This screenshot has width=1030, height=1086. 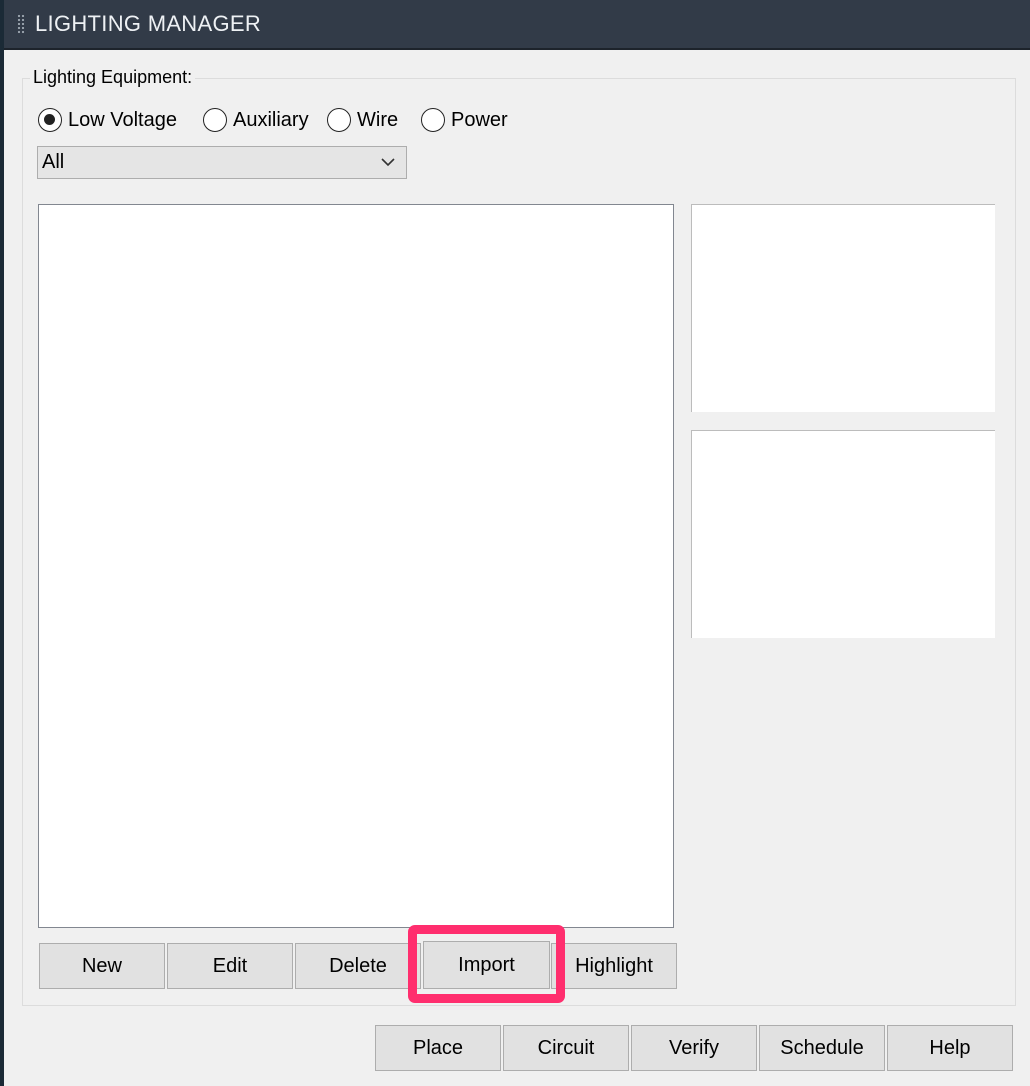 What do you see at coordinates (843, 534) in the screenshot?
I see `preview-panel-bottom` at bounding box center [843, 534].